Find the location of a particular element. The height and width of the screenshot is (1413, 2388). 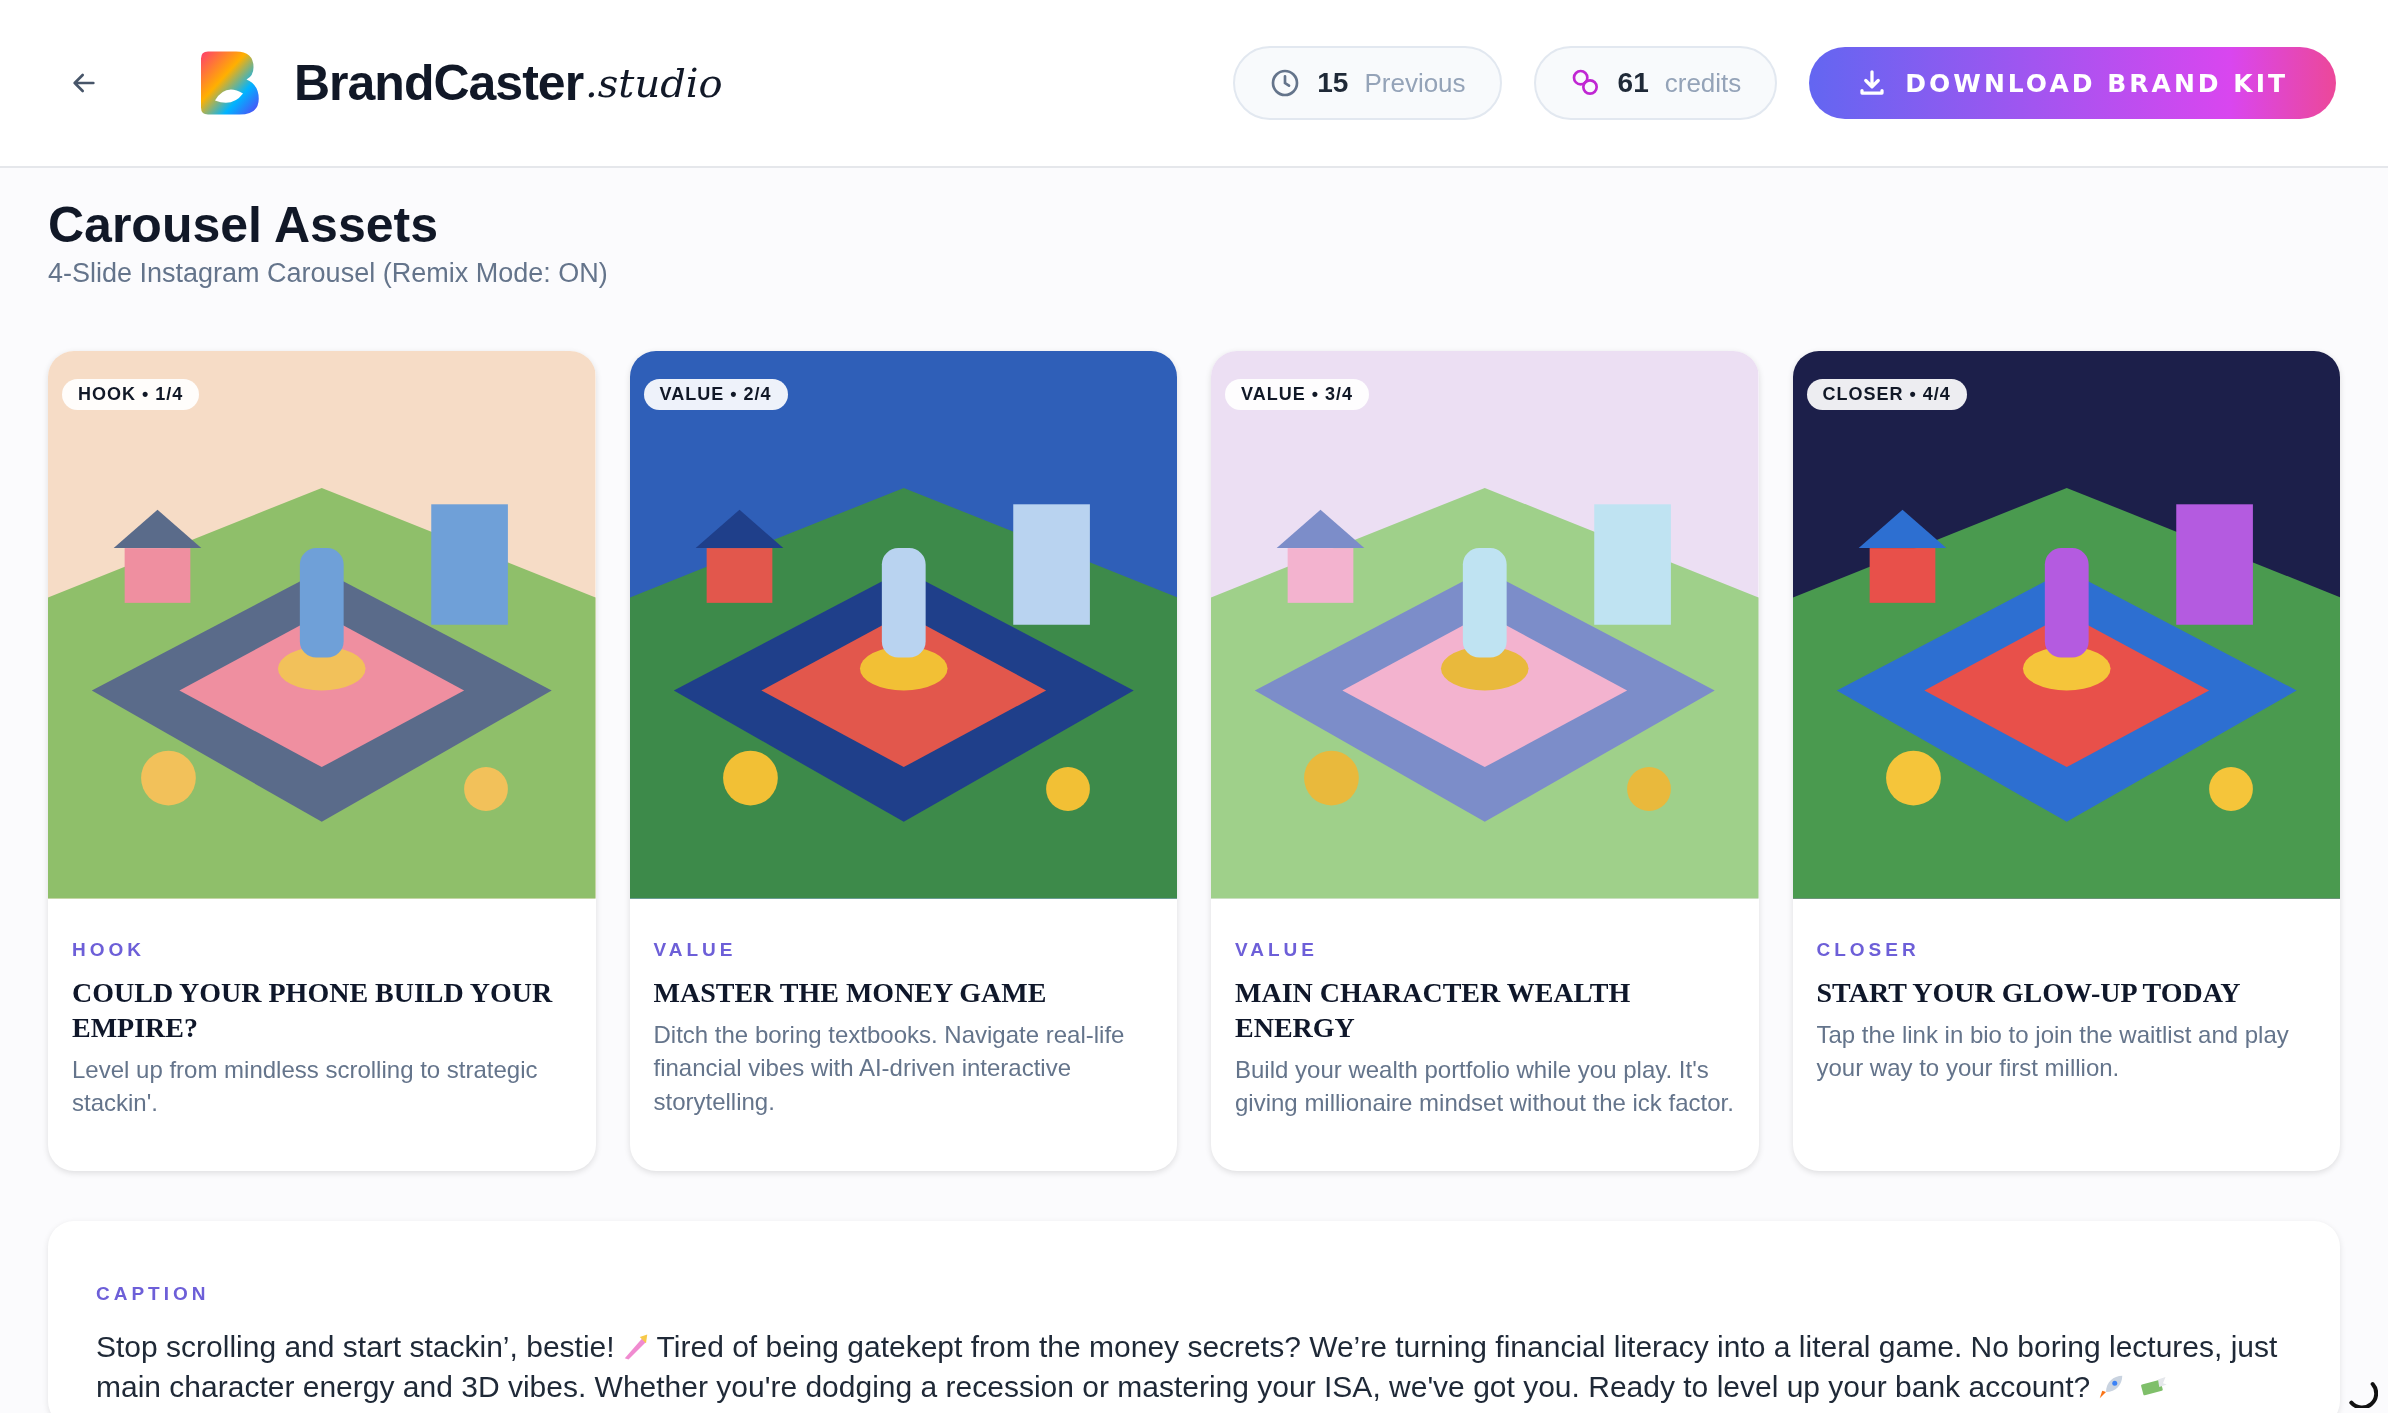

caption-text: Tired of being gatekept from the money secrets? We’re turning financial literacy into a literal game. No boring lectures, just is located at coordinates (1467, 1347).